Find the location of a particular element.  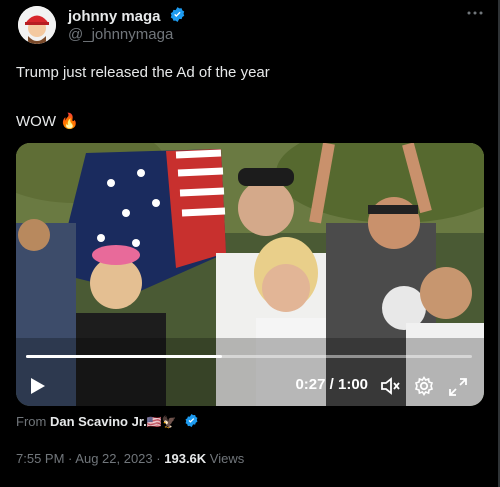

tweet-meta: 7:55 PM · Aug 22, 2023 · 193.6K Views is located at coordinates (130, 458).